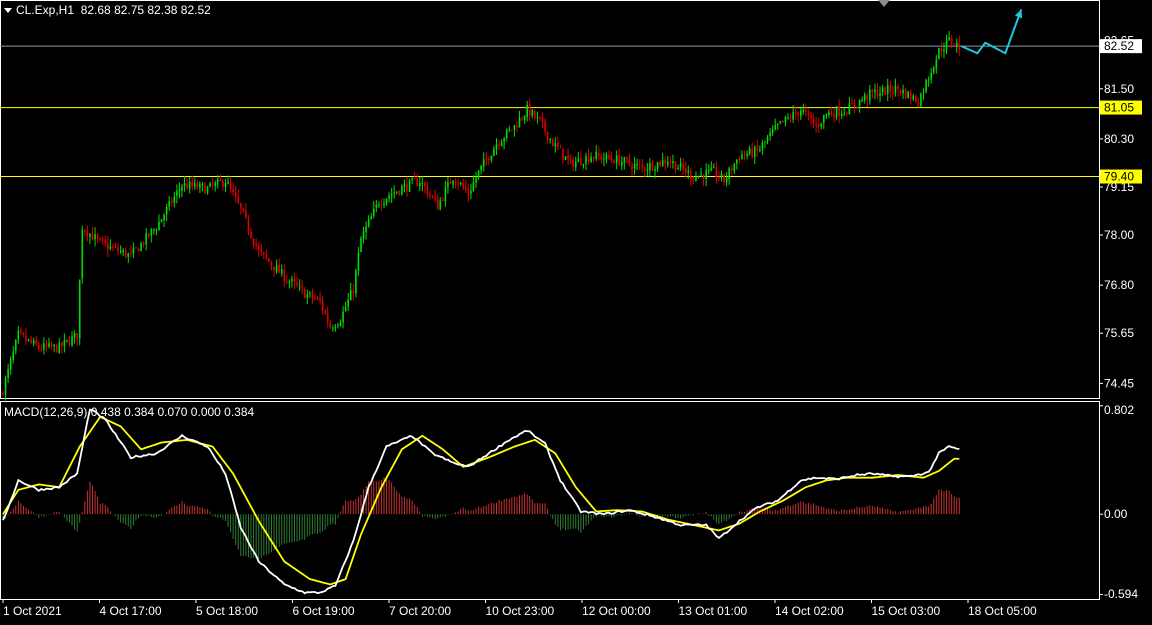  What do you see at coordinates (884, 3) in the screenshot?
I see `chart-shift-marker` at bounding box center [884, 3].